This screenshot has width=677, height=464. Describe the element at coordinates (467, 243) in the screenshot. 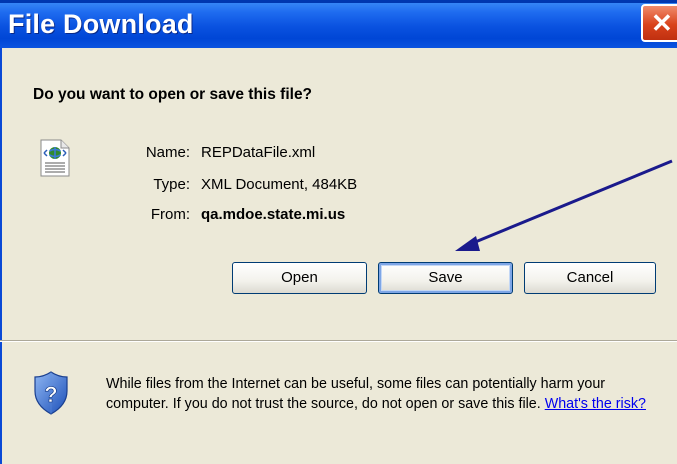

I see `arrow-head` at that location.